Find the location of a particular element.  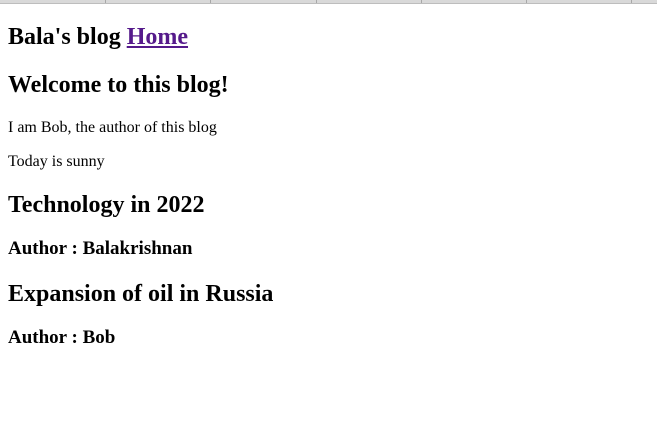

post-author: Author : Bob is located at coordinates (62, 337).